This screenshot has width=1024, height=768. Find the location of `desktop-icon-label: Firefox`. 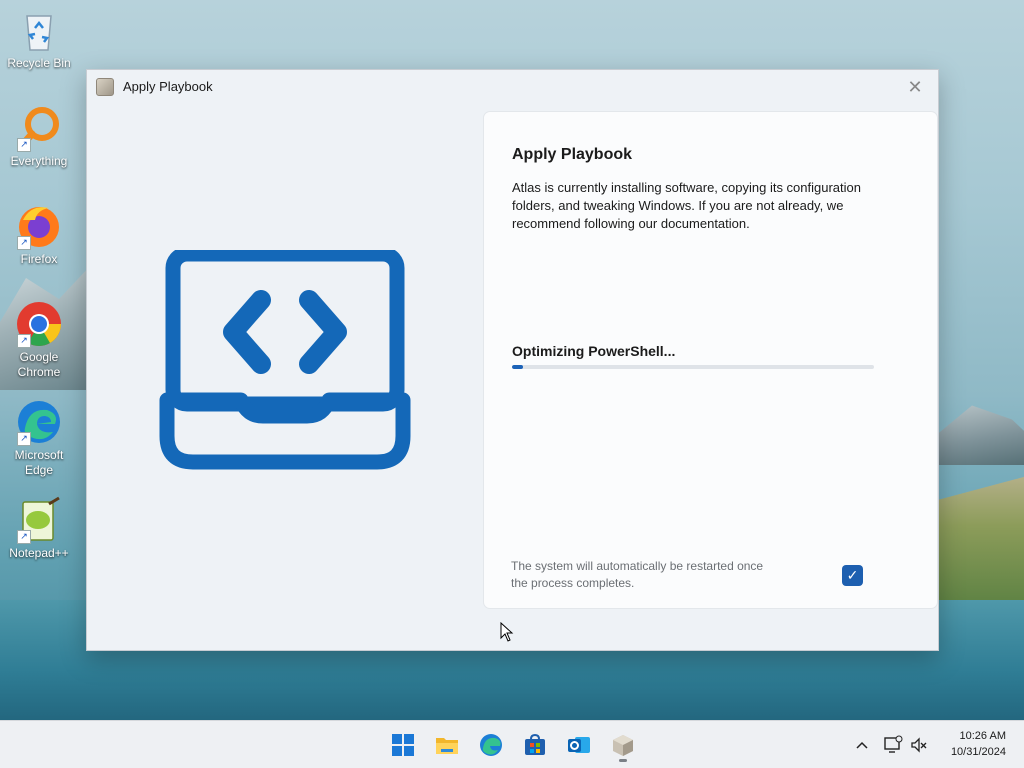

desktop-icon-label: Firefox is located at coordinates (39, 259).